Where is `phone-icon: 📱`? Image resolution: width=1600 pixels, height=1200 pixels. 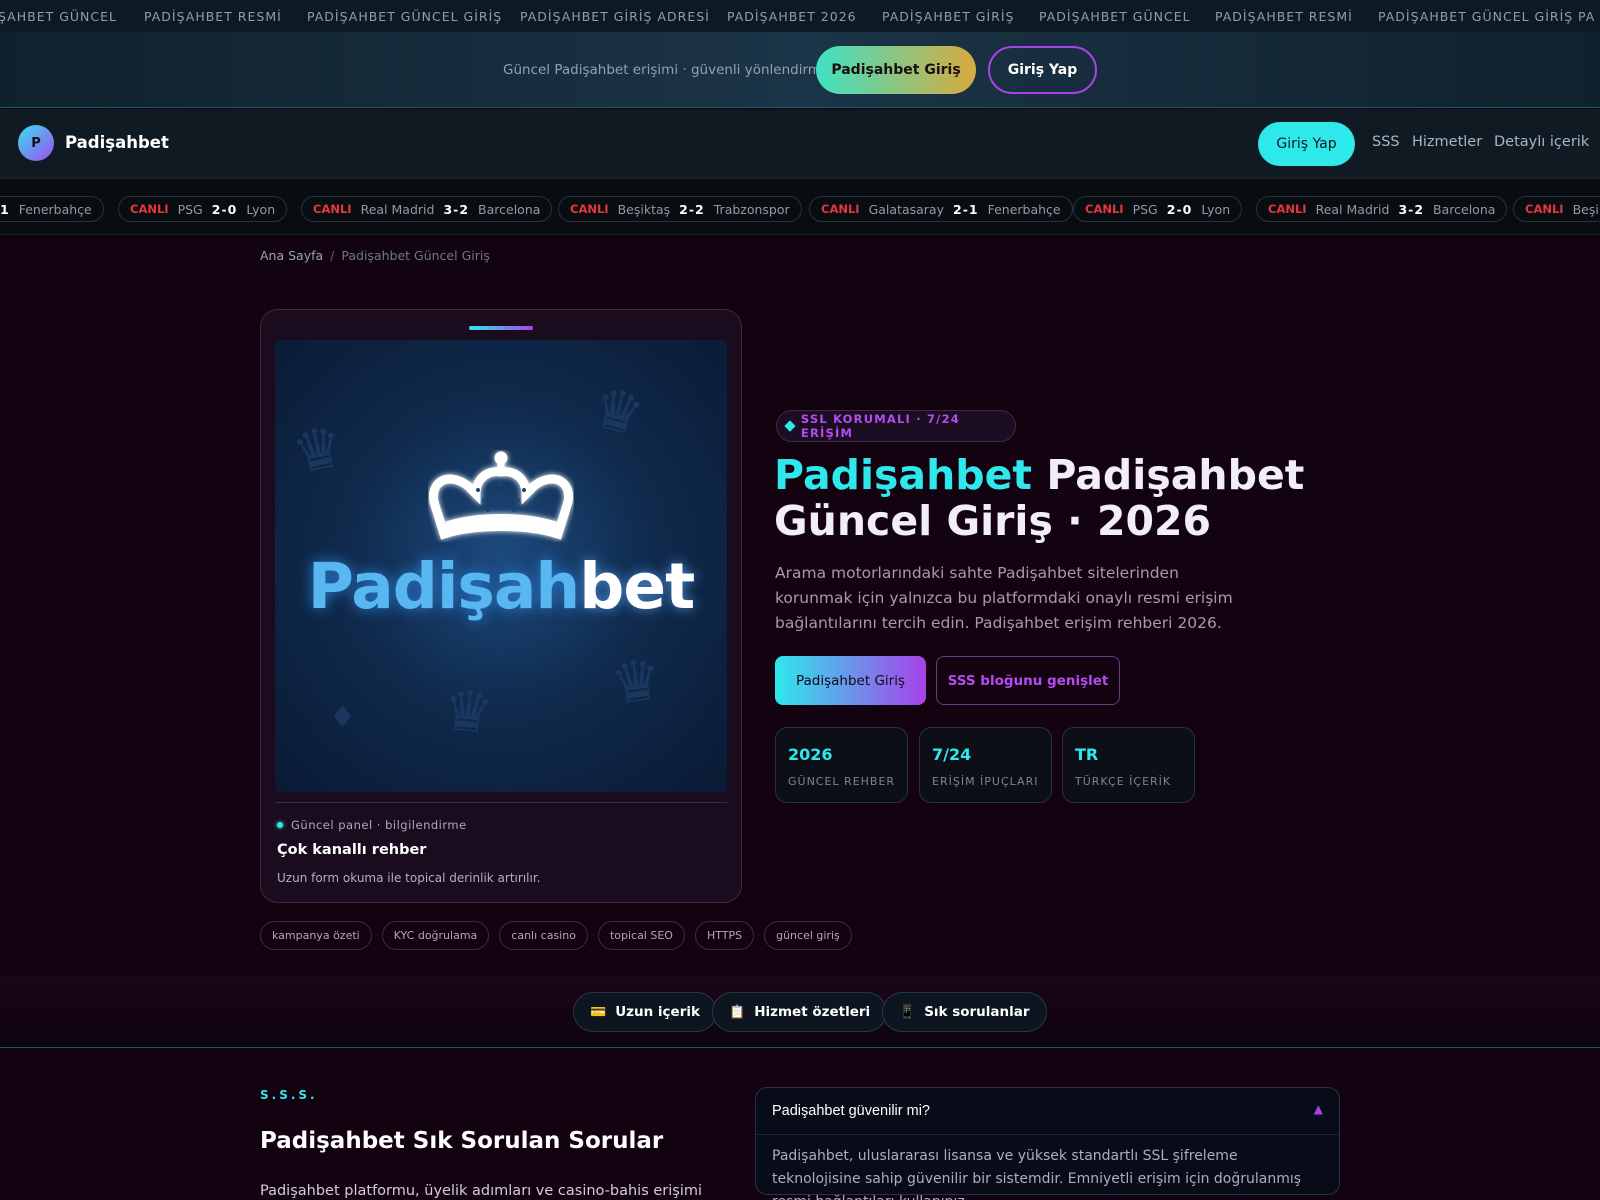 phone-icon: 📱 is located at coordinates (907, 1012).